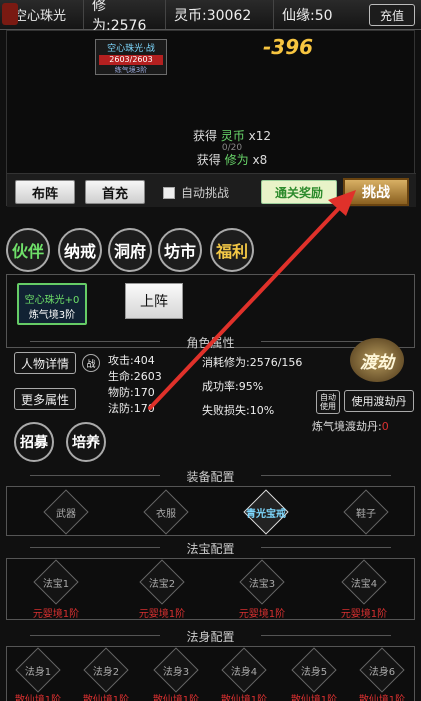  I want to click on pill-count-row: 炼气境渡劫丹:0, so click(350, 426).